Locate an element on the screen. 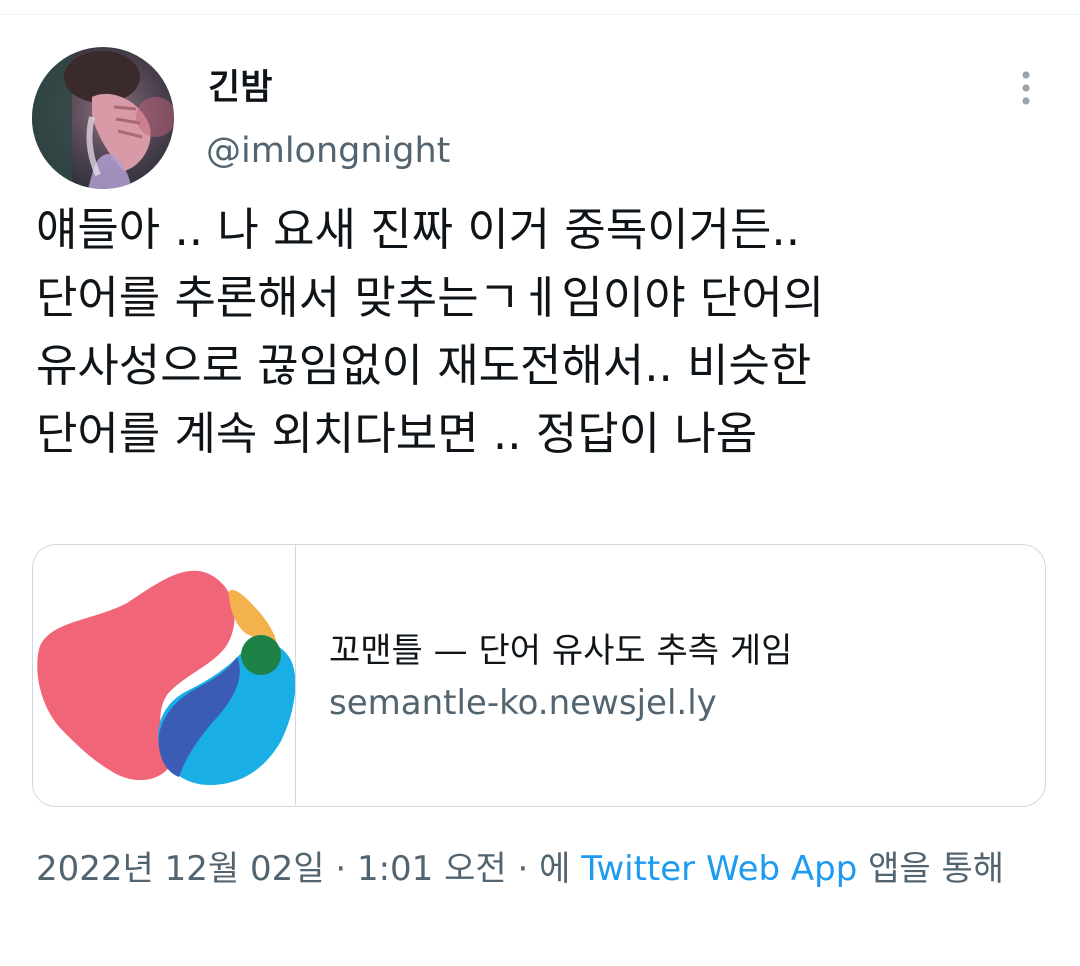 The height and width of the screenshot is (966, 1080). via-prefix: 에 is located at coordinates (560, 869).